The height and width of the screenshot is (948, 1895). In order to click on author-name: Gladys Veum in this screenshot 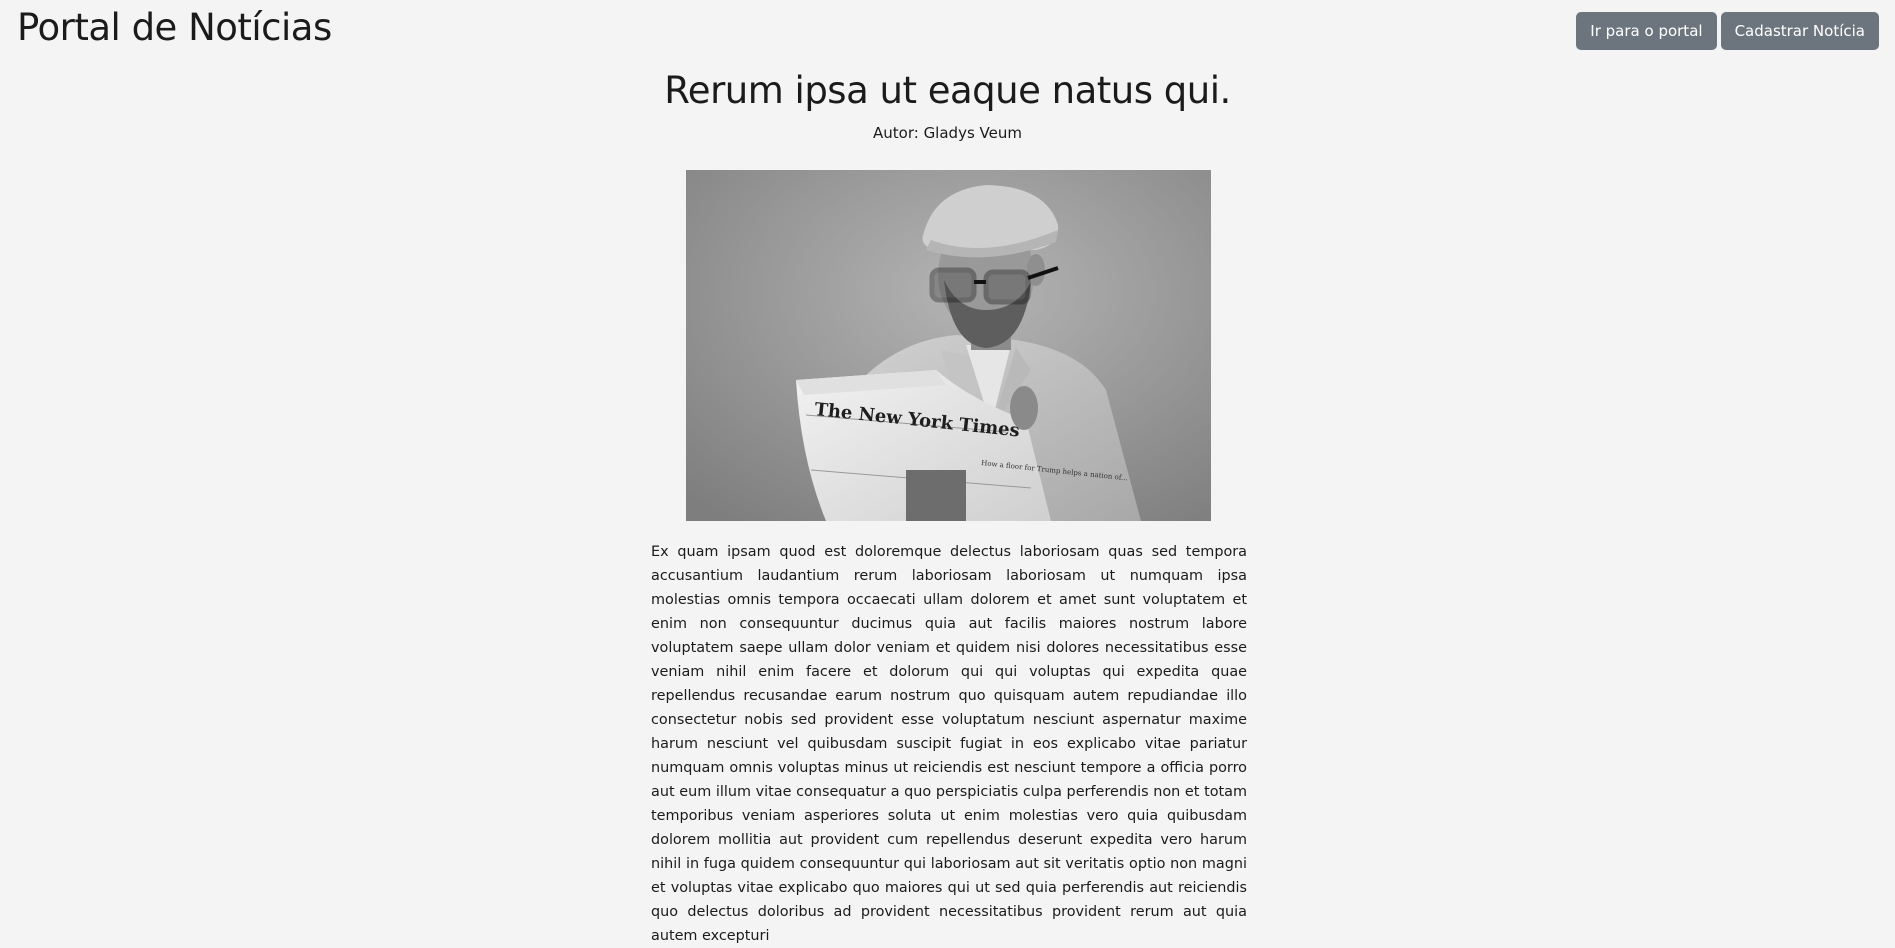, I will do `click(972, 133)`.